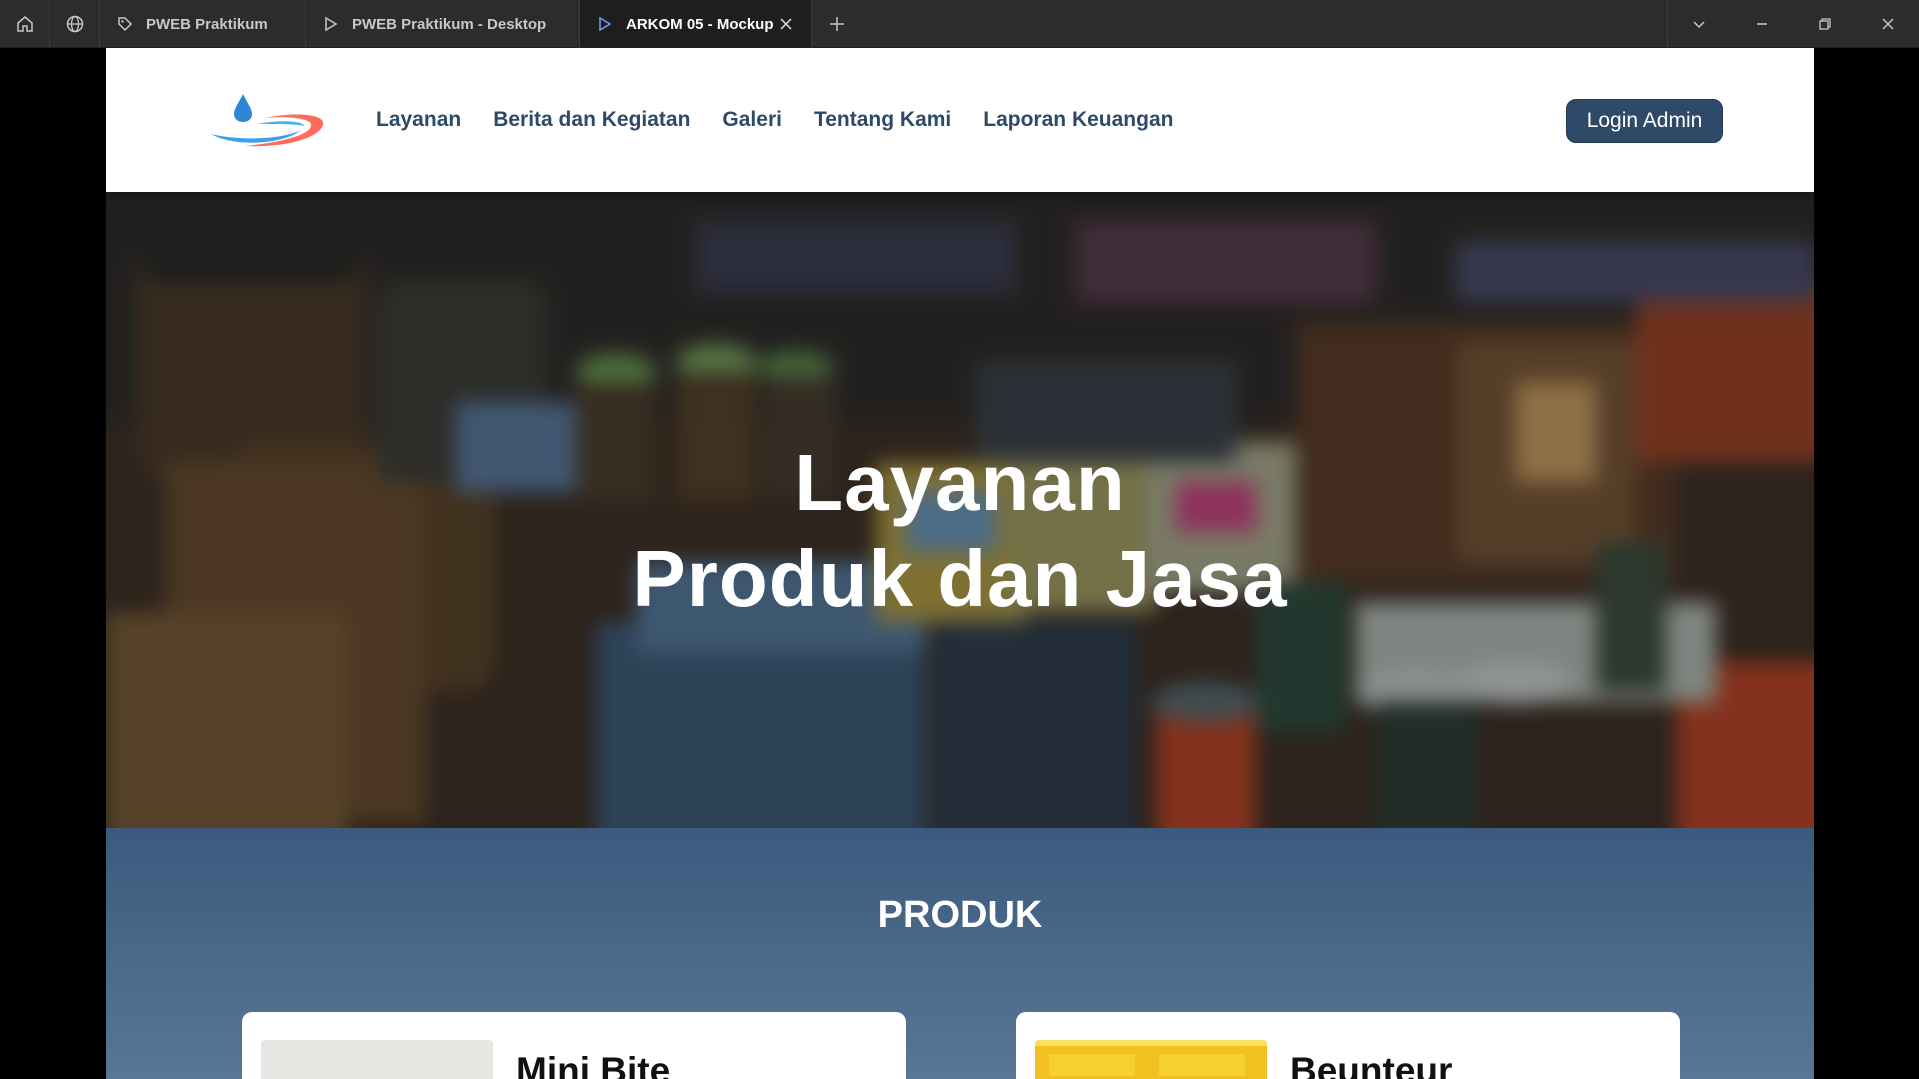 This screenshot has width=1919, height=1079. I want to click on nav-link-tentang-kami: Tentang Kami, so click(882, 120).